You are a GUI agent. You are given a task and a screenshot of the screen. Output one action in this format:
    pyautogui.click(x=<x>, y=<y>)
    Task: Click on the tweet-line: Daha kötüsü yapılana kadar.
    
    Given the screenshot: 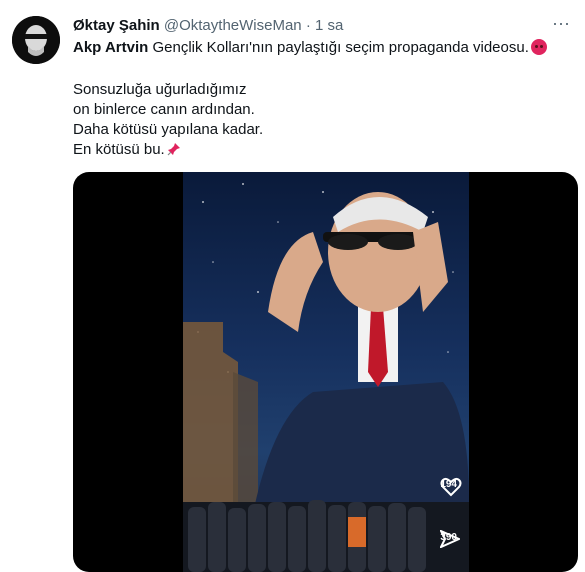 What is the action you would take?
    pyautogui.click(x=168, y=129)
    